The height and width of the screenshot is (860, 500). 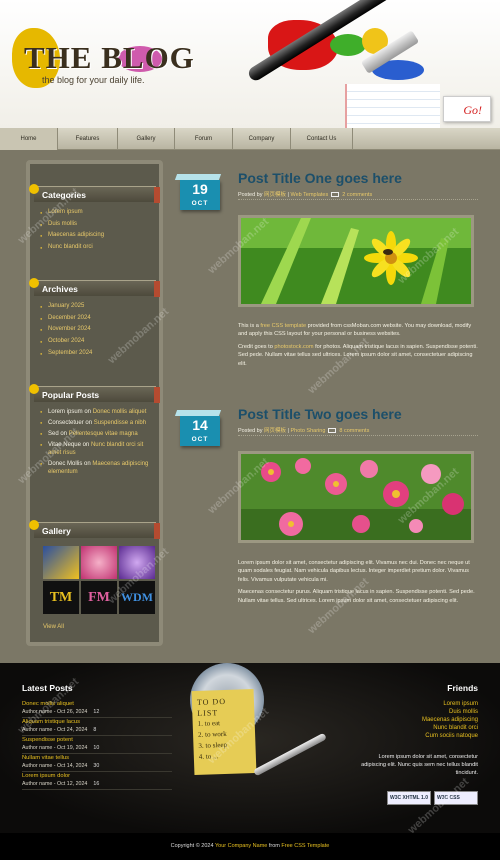 What do you see at coordinates (97, 776) in the screenshot?
I see `latest-post-link: Lorem ipsum dolor` at bounding box center [97, 776].